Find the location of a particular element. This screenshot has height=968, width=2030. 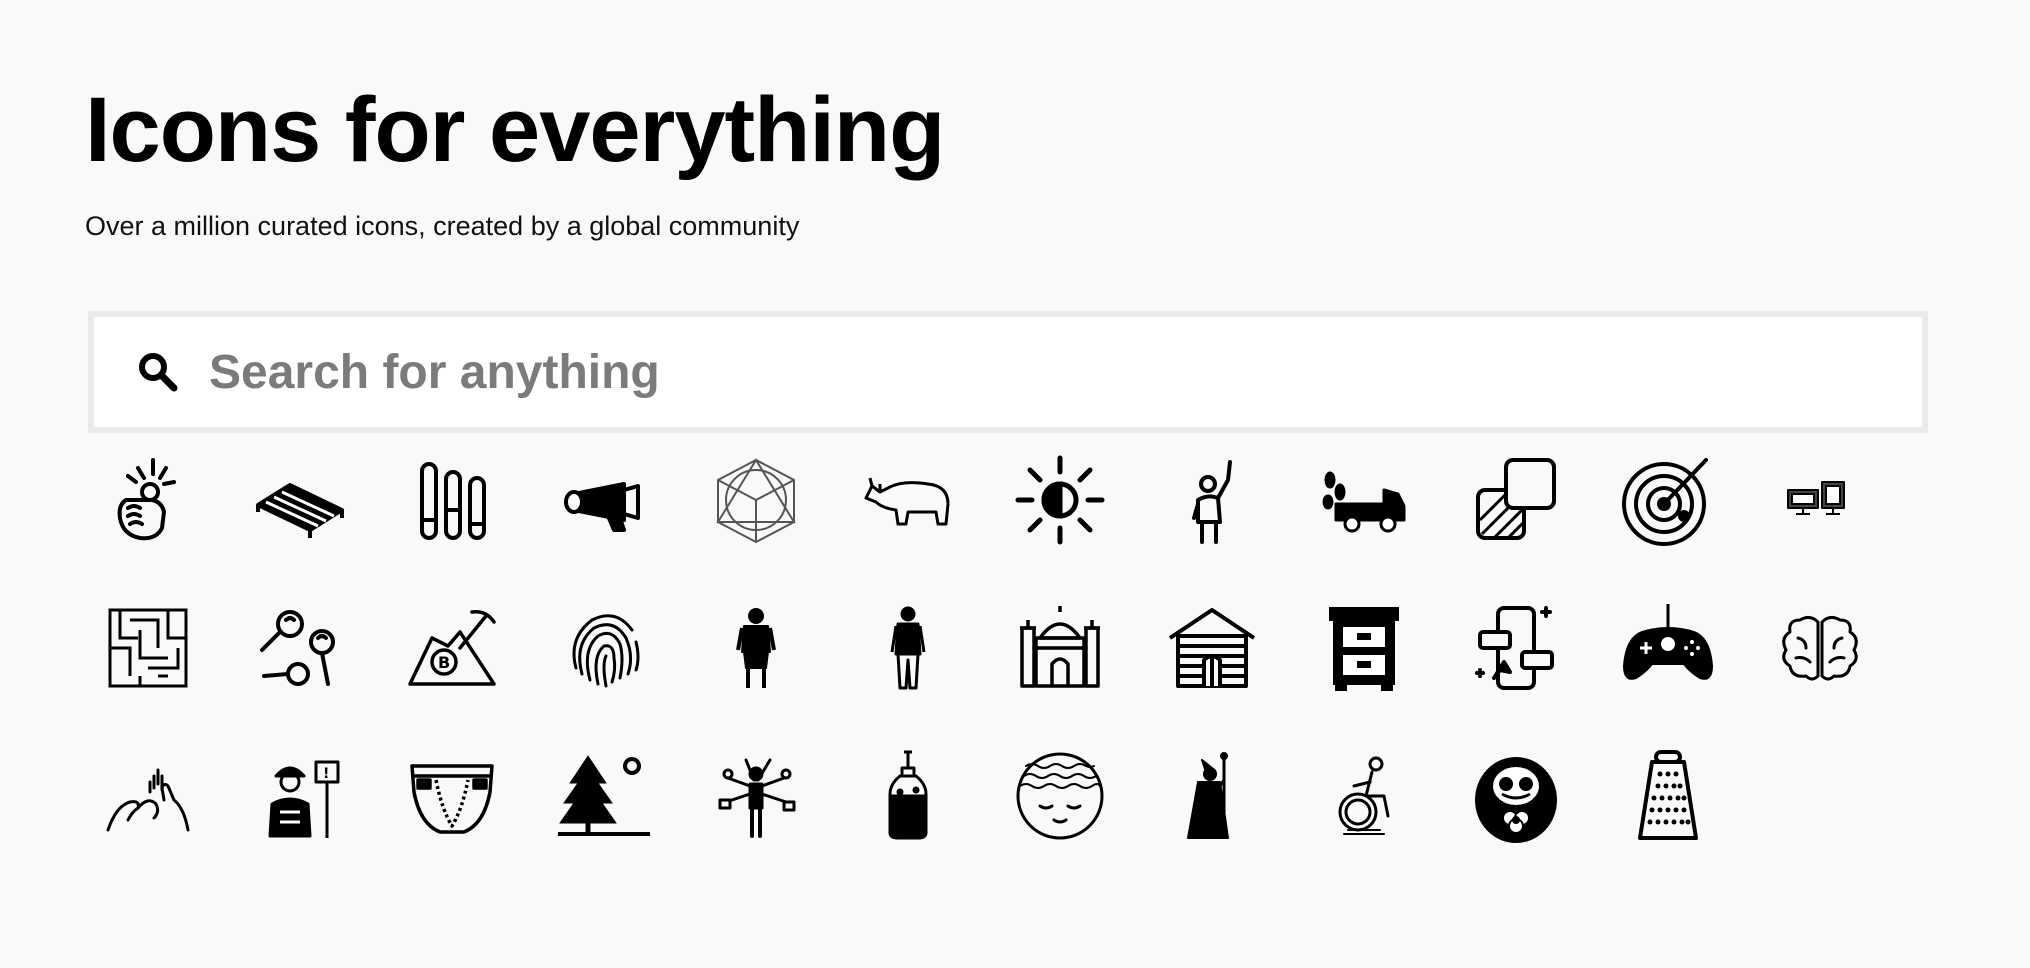

mosque-icon is located at coordinates (1060, 648).